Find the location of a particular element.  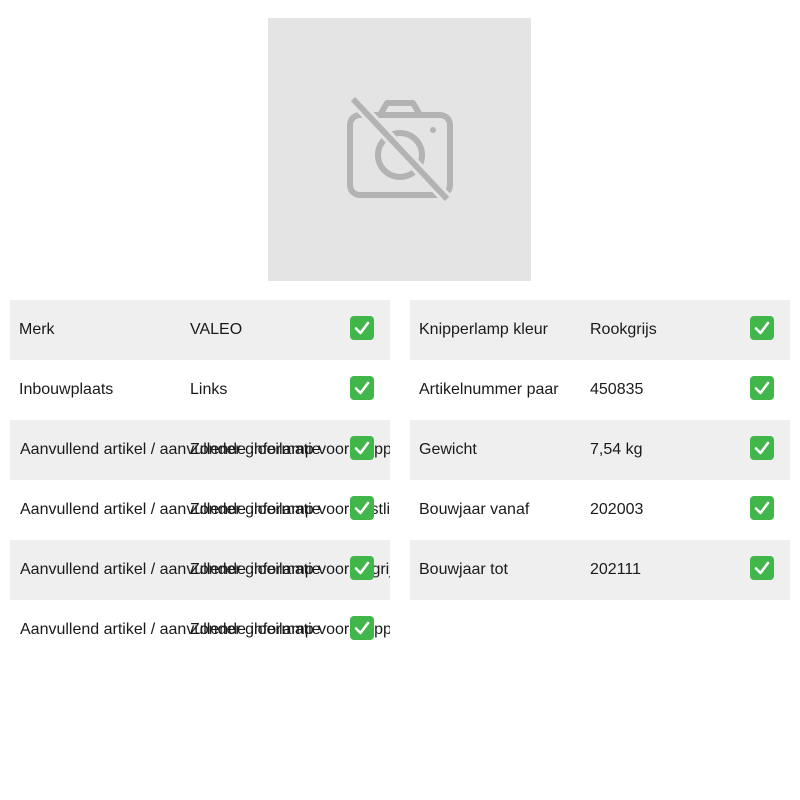

spec-value: 7,54 kg is located at coordinates (616, 449).